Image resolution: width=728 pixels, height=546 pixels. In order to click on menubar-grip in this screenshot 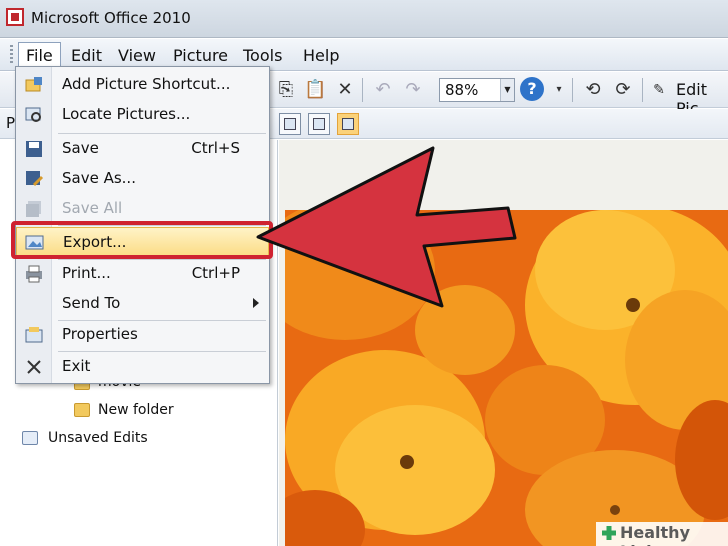, I will do `click(11, 55)`.